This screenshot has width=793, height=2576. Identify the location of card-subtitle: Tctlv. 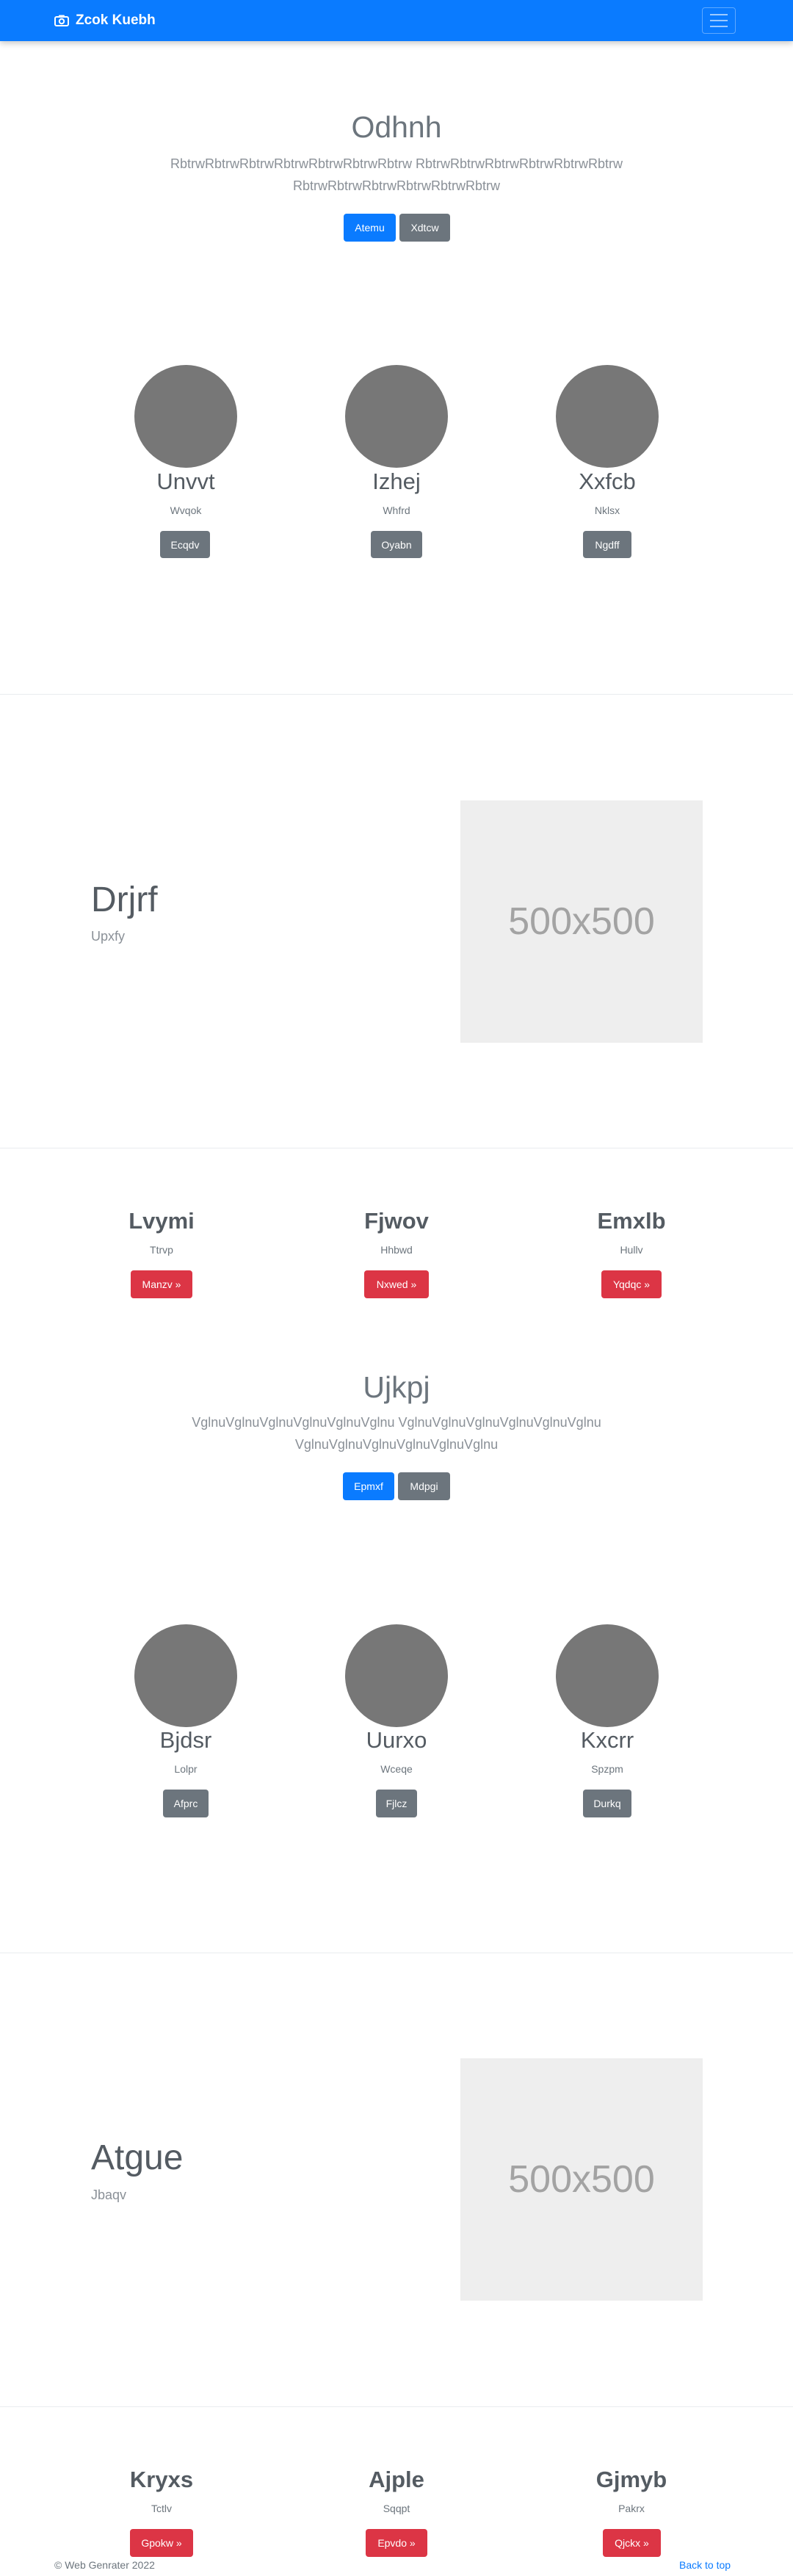
(161, 2508).